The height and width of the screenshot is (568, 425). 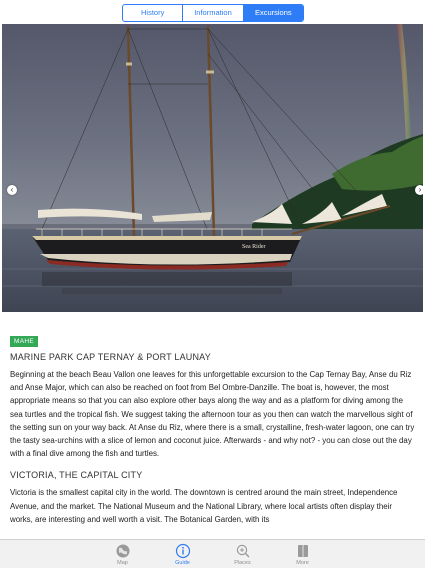 What do you see at coordinates (243, 551) in the screenshot?
I see `magnifier-plus-icon` at bounding box center [243, 551].